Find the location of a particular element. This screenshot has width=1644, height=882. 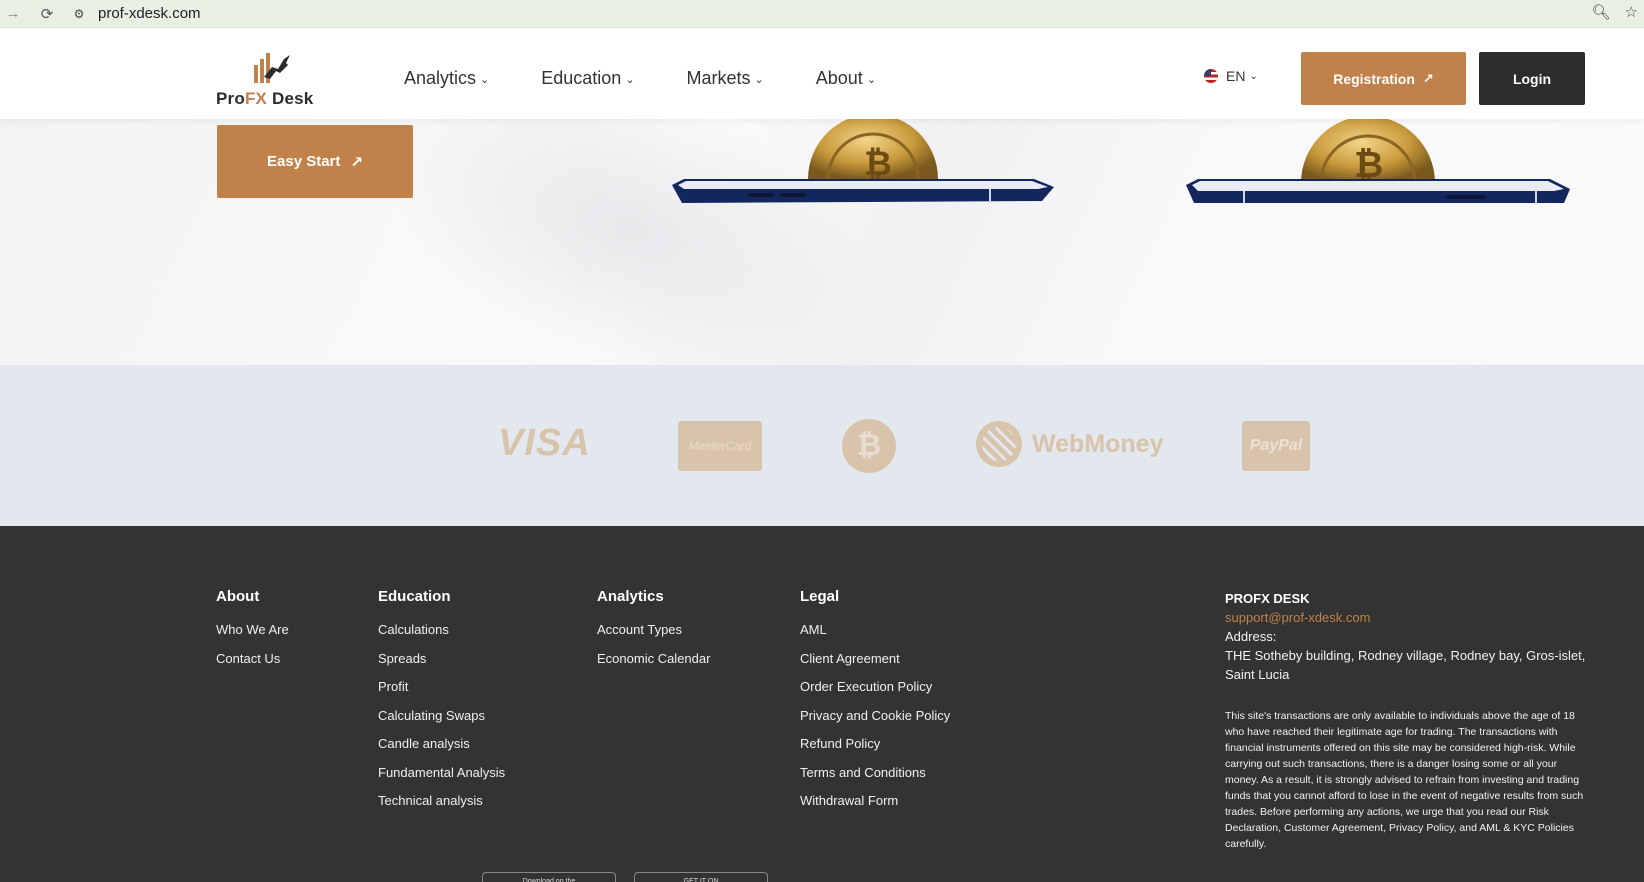

nav-about: About ⌄ is located at coordinates (846, 78).